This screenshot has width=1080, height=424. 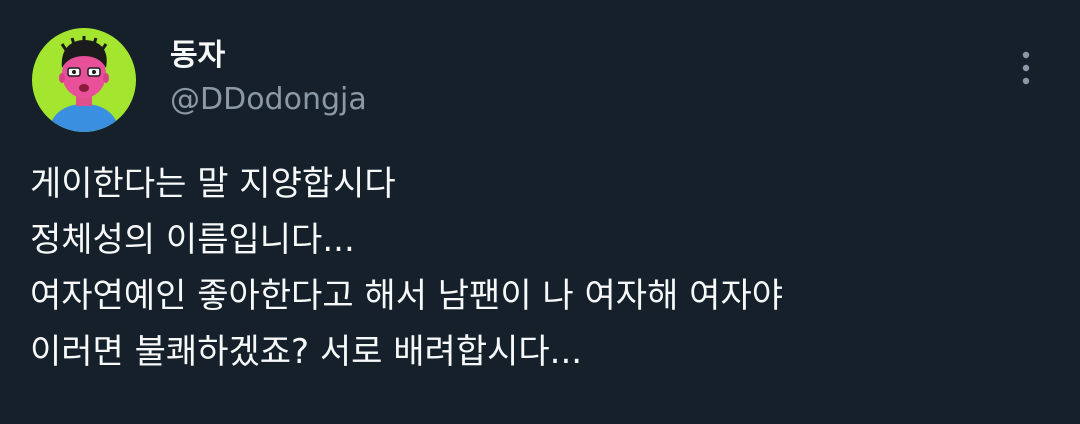 What do you see at coordinates (407, 296) in the screenshot?
I see `tweet-text-line: 여자연예인 좋아한다고 해서 남팬이 나 여자해 여자야` at bounding box center [407, 296].